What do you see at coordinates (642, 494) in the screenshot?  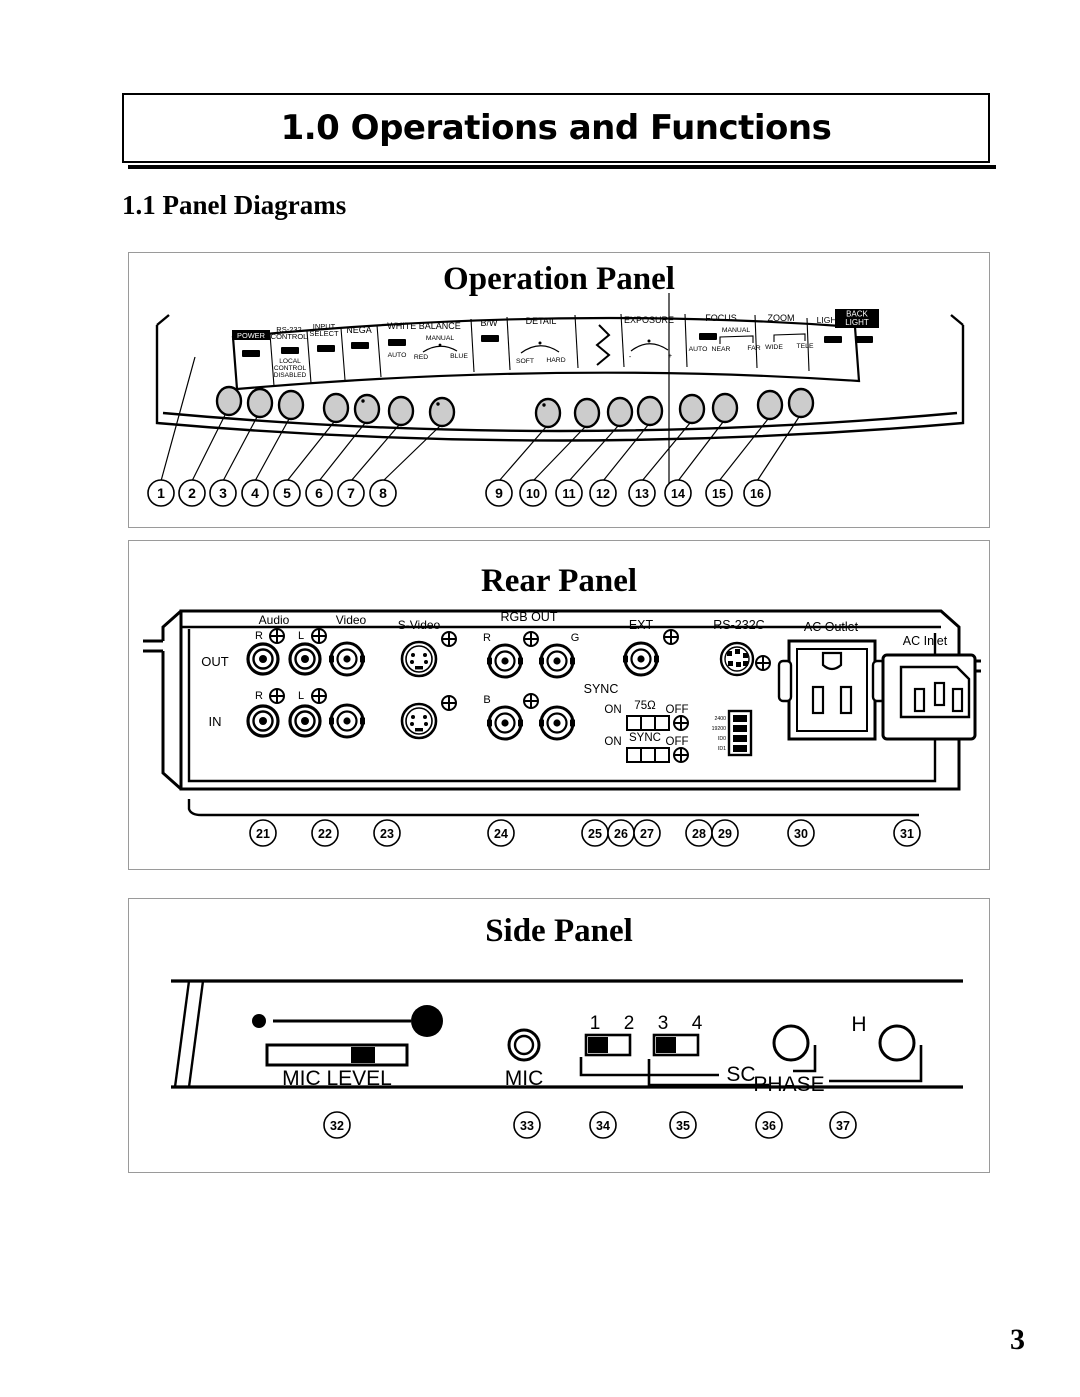 I see `svg-text: 13` at bounding box center [642, 494].